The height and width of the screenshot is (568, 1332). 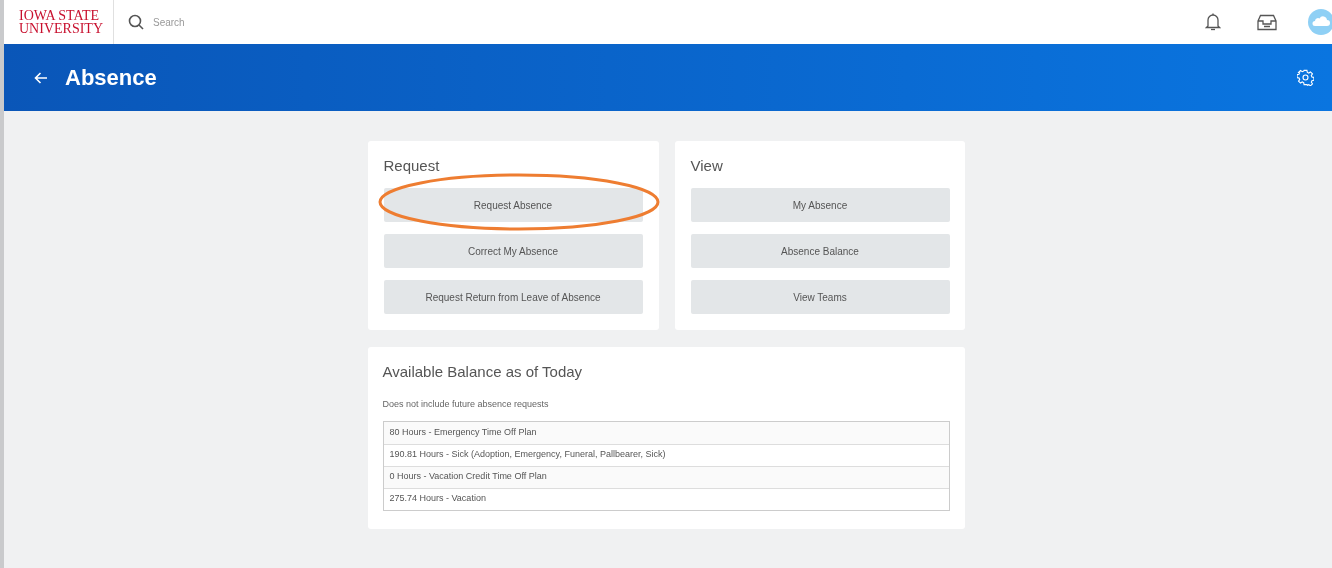 What do you see at coordinates (820, 297) in the screenshot?
I see `action-button: View Teams` at bounding box center [820, 297].